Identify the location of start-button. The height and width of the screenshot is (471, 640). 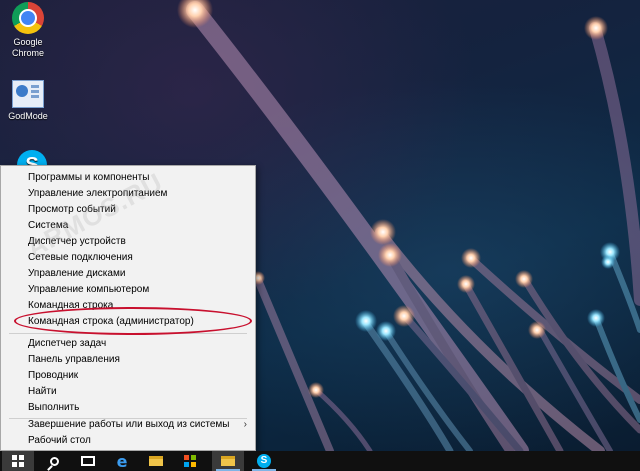
(18, 461).